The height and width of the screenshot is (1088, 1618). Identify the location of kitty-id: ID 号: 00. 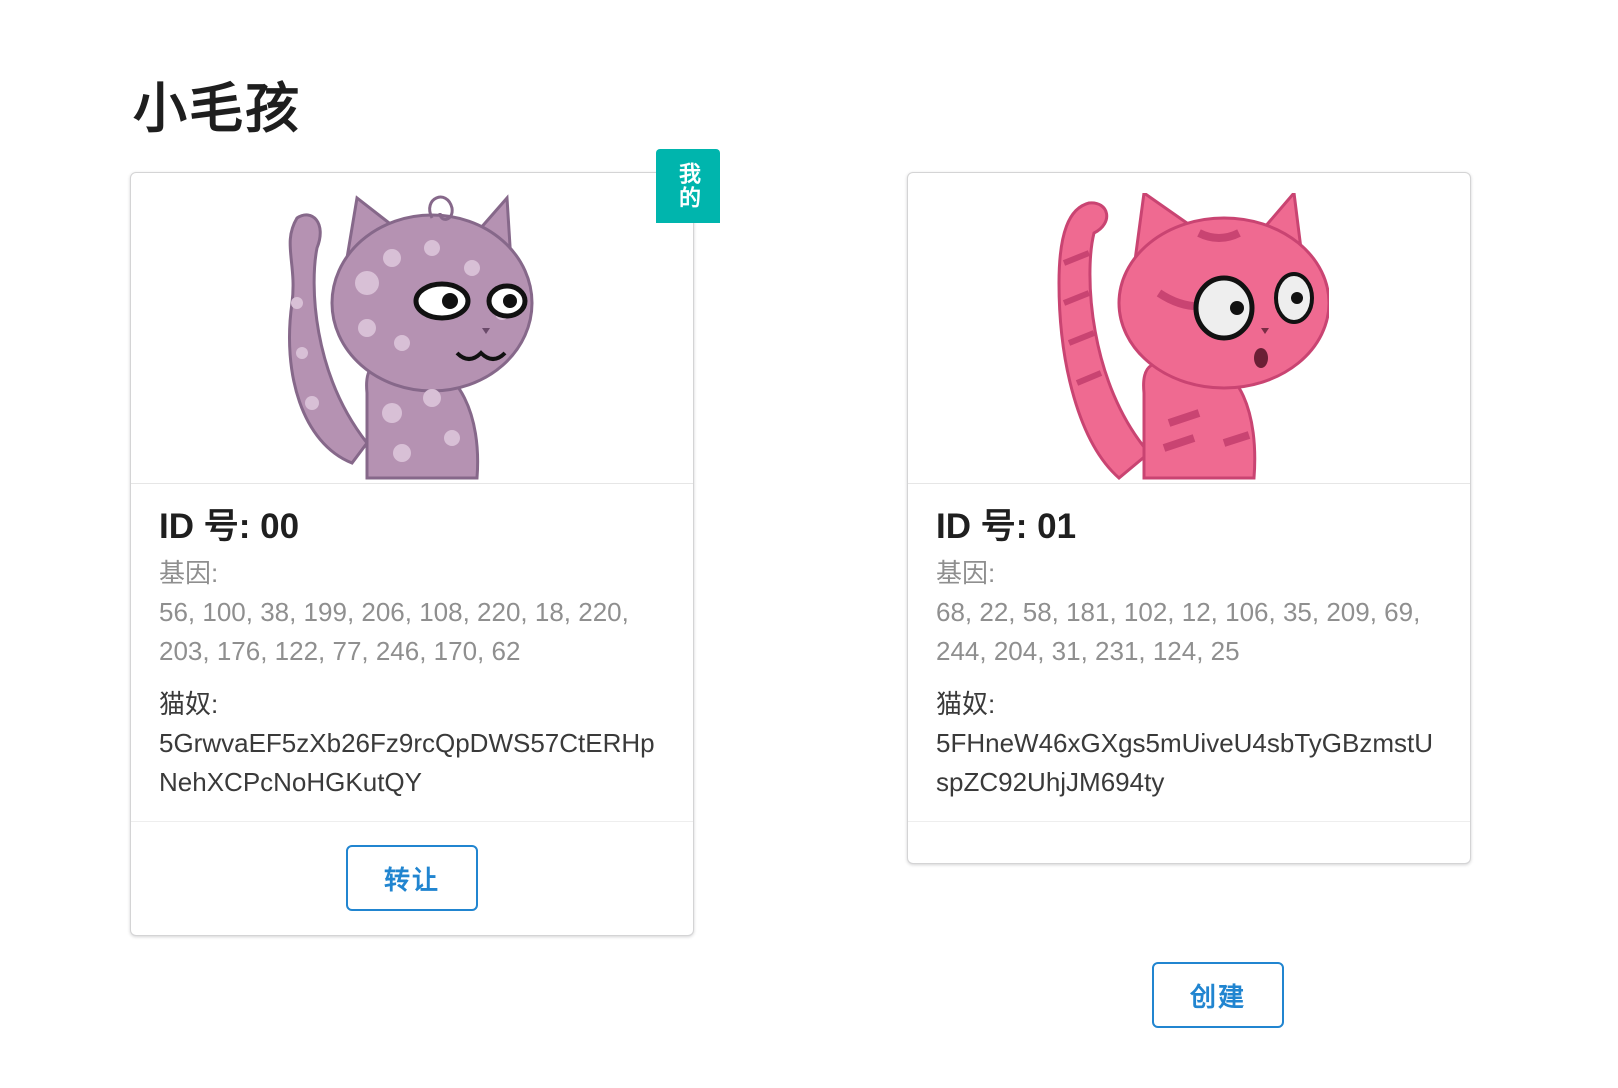
(229, 526).